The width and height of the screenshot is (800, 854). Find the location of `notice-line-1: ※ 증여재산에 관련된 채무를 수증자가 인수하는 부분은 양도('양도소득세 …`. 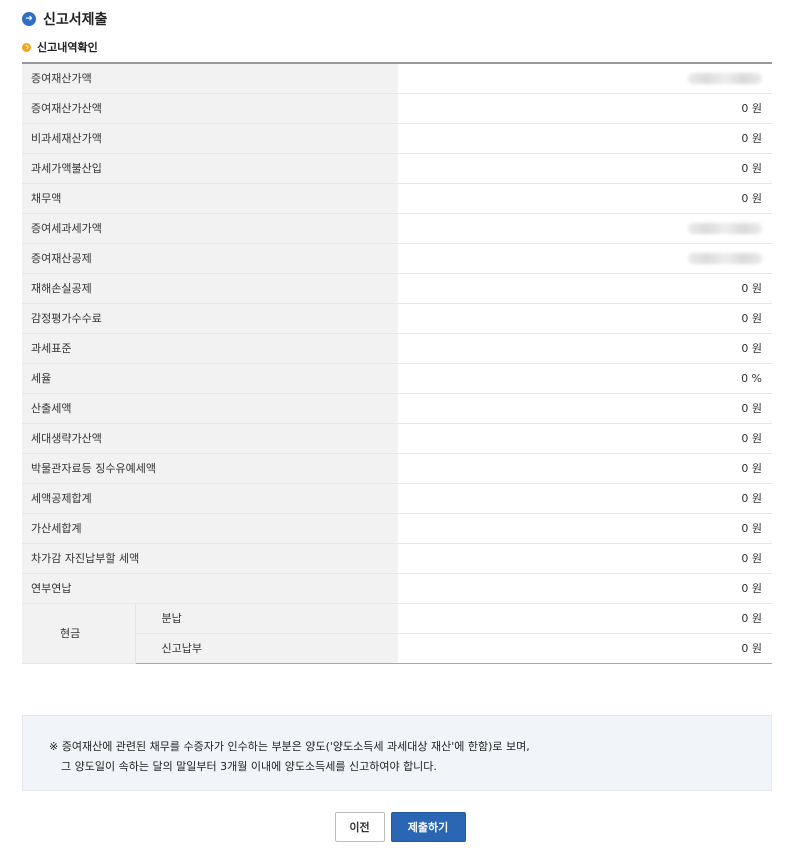

notice-line-1: ※ 증여재산에 관련된 채무를 수증자가 인수하는 부분은 양도('양도소득세 … is located at coordinates (289, 746).